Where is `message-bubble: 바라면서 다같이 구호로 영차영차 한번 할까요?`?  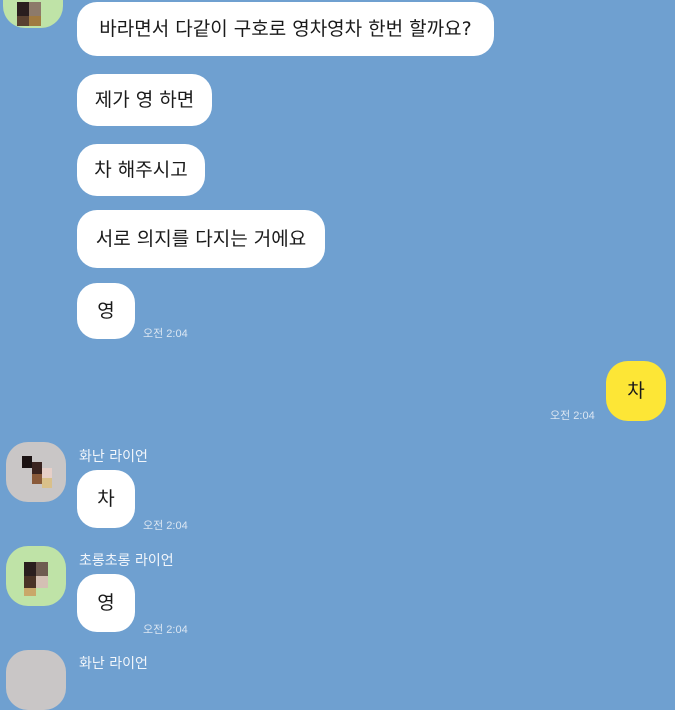
message-bubble: 바라면서 다같이 구호로 영차영차 한번 할까요? is located at coordinates (285, 29).